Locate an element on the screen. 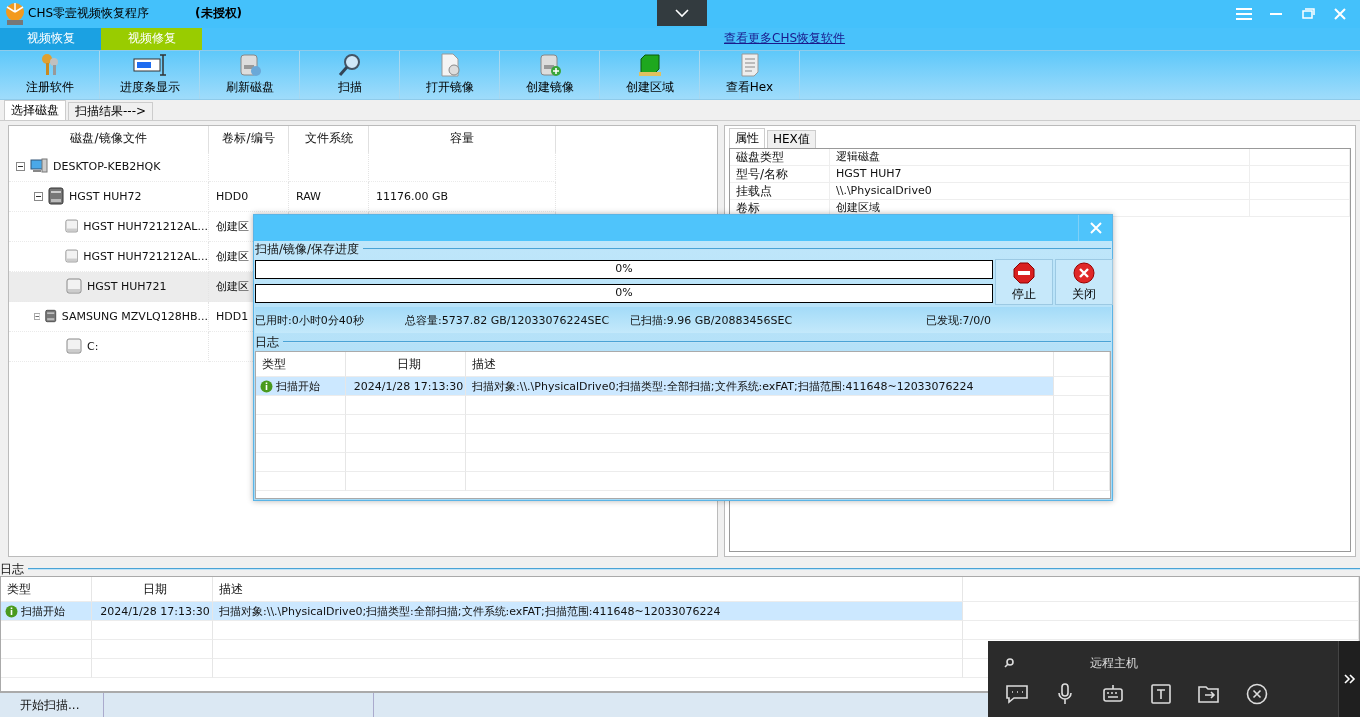 This screenshot has height=717, width=1360. toolbar-button: 刷新磁盘 is located at coordinates (250, 74).